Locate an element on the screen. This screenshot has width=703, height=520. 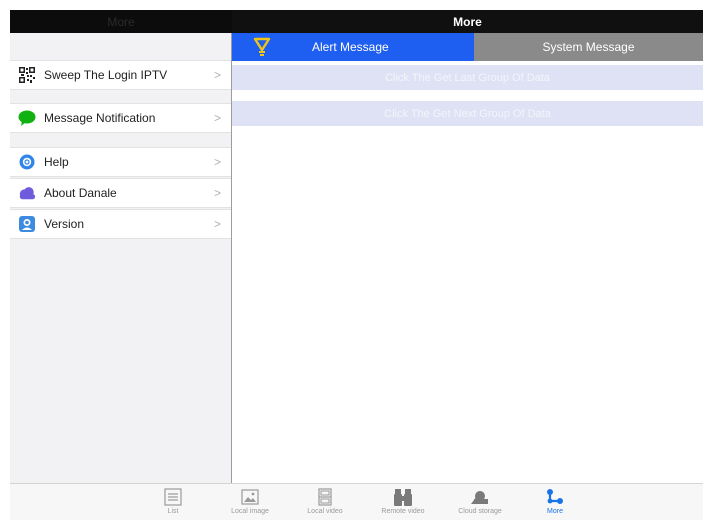
sidebar-title: More is located at coordinates (121, 21).